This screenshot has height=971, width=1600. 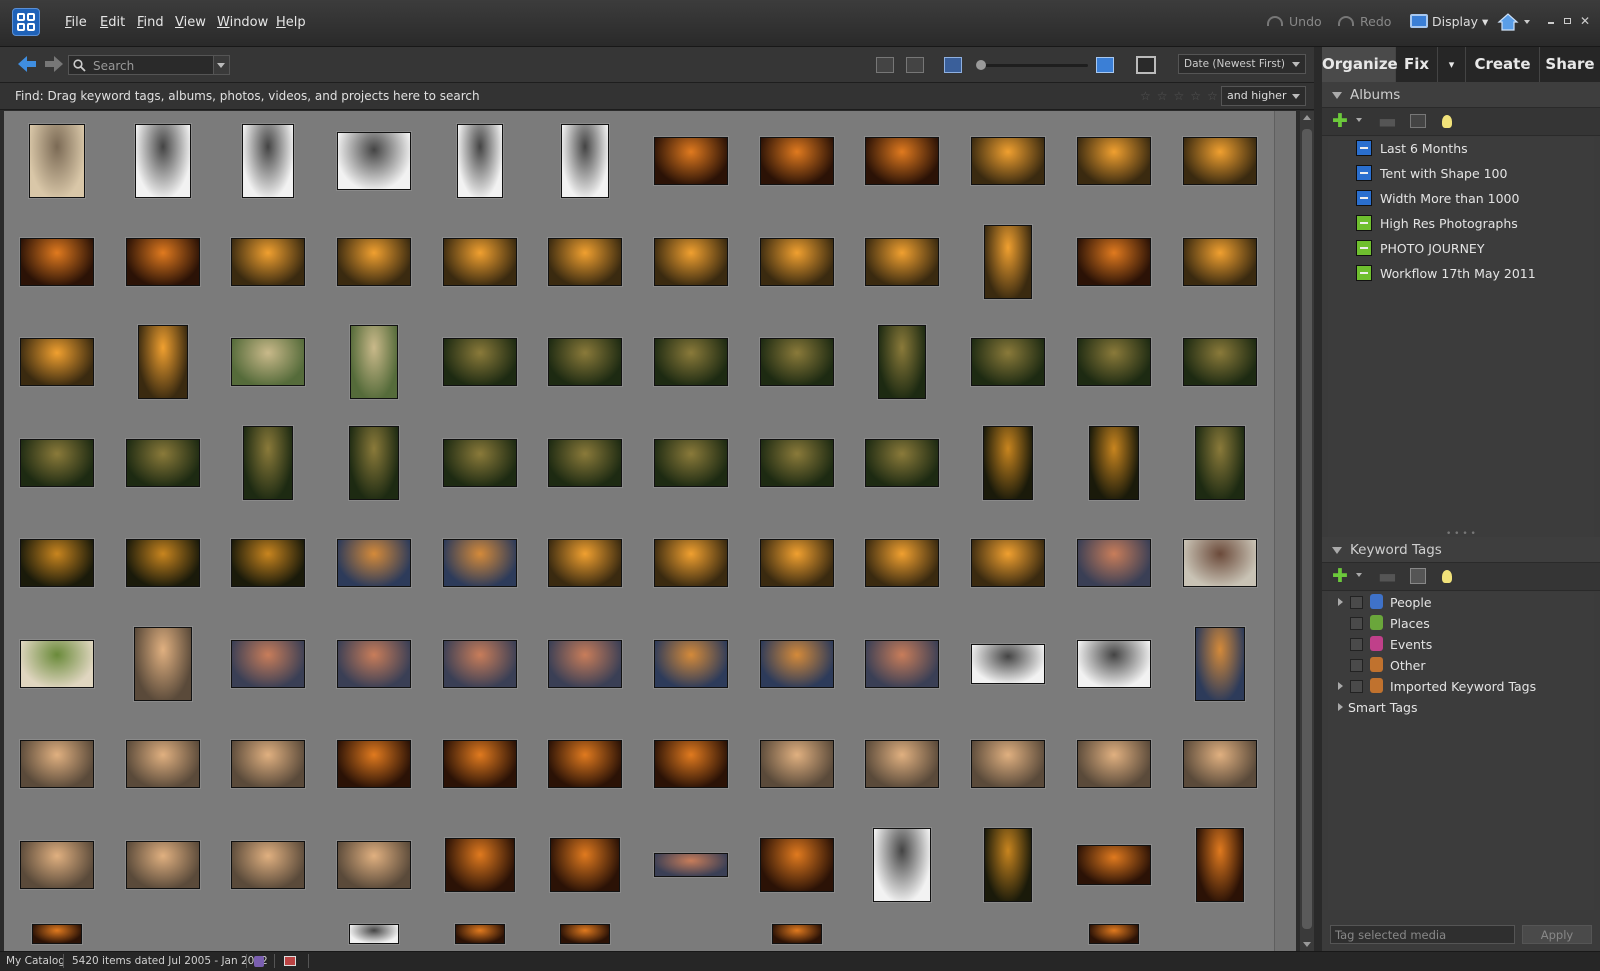 What do you see at coordinates (221, 65) in the screenshot?
I see `search-dropdown-button` at bounding box center [221, 65].